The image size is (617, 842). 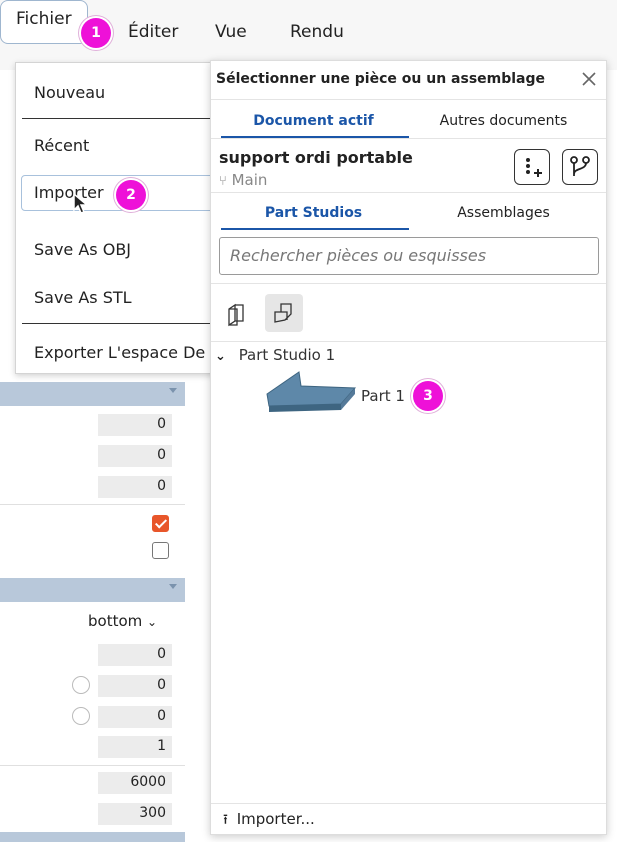 I want to click on tab-part-studios: Part Studios, so click(x=313, y=213).